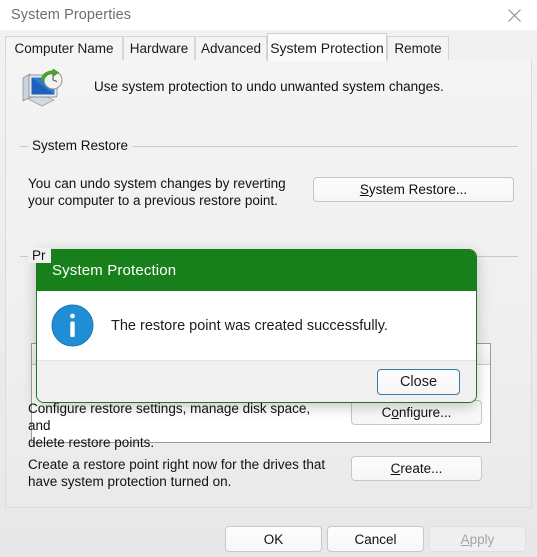 The height and width of the screenshot is (557, 537). Describe the element at coordinates (42, 88) in the screenshot. I see `system-restore-icon` at that location.